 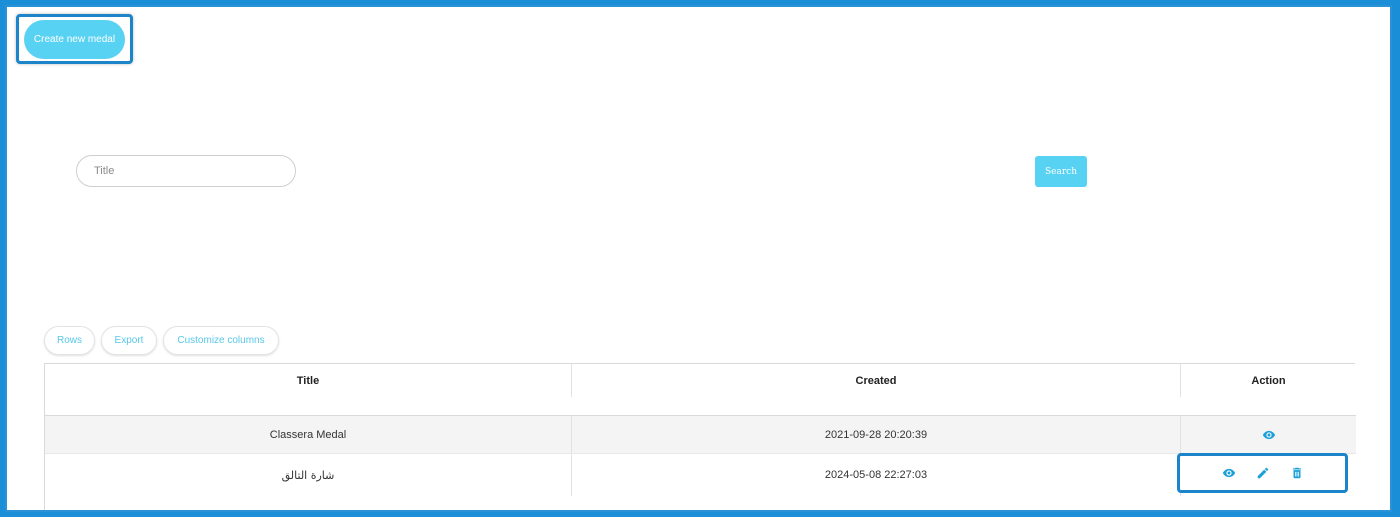 I want to click on cell-created: 2021-09-28 20:20:39, so click(x=876, y=434).